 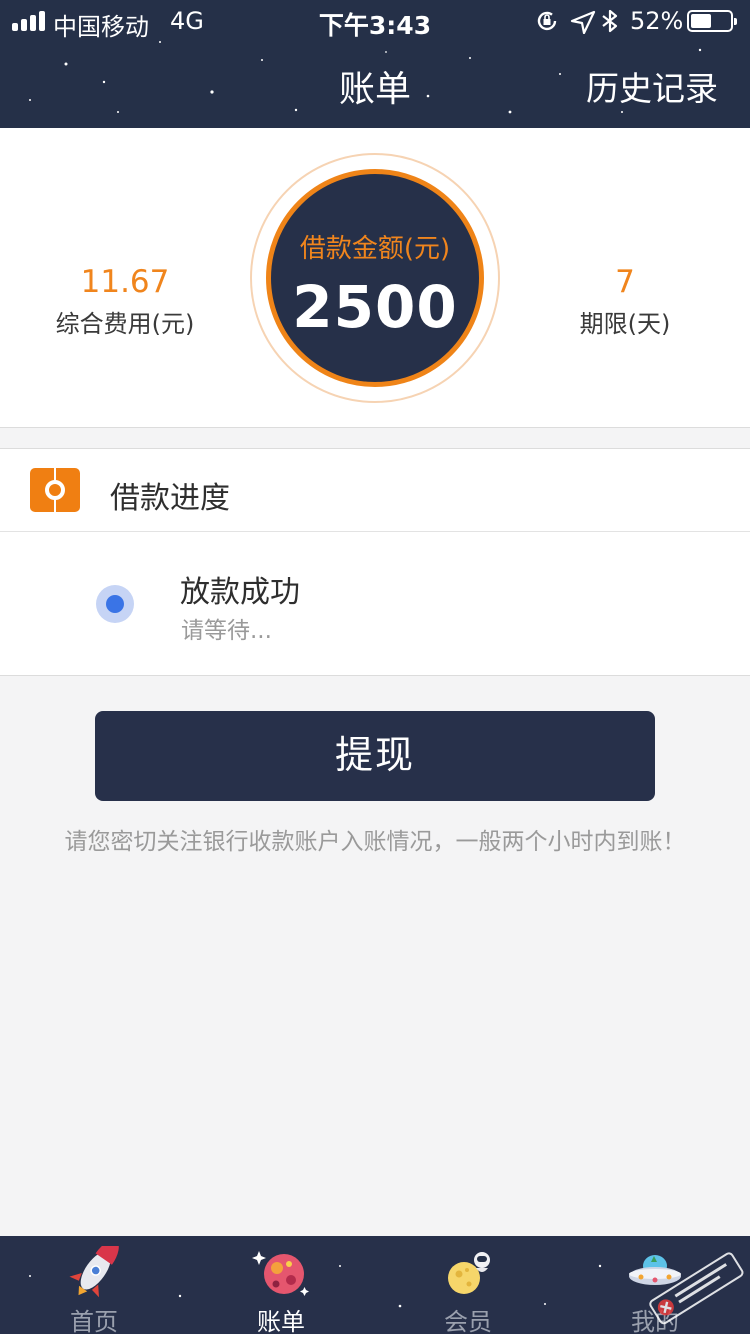 What do you see at coordinates (610, 21) in the screenshot?
I see `bluetooth-icon` at bounding box center [610, 21].